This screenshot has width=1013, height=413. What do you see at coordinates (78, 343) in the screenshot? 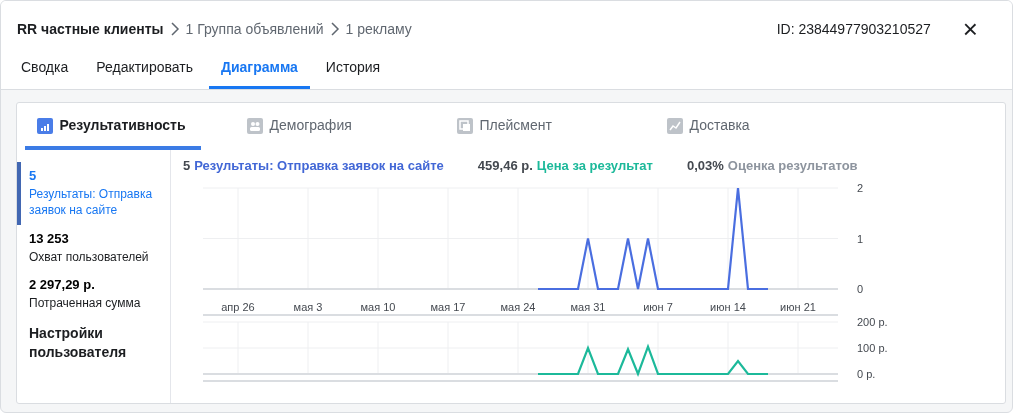
I see `settings-heading: Настройки пользователя` at bounding box center [78, 343].